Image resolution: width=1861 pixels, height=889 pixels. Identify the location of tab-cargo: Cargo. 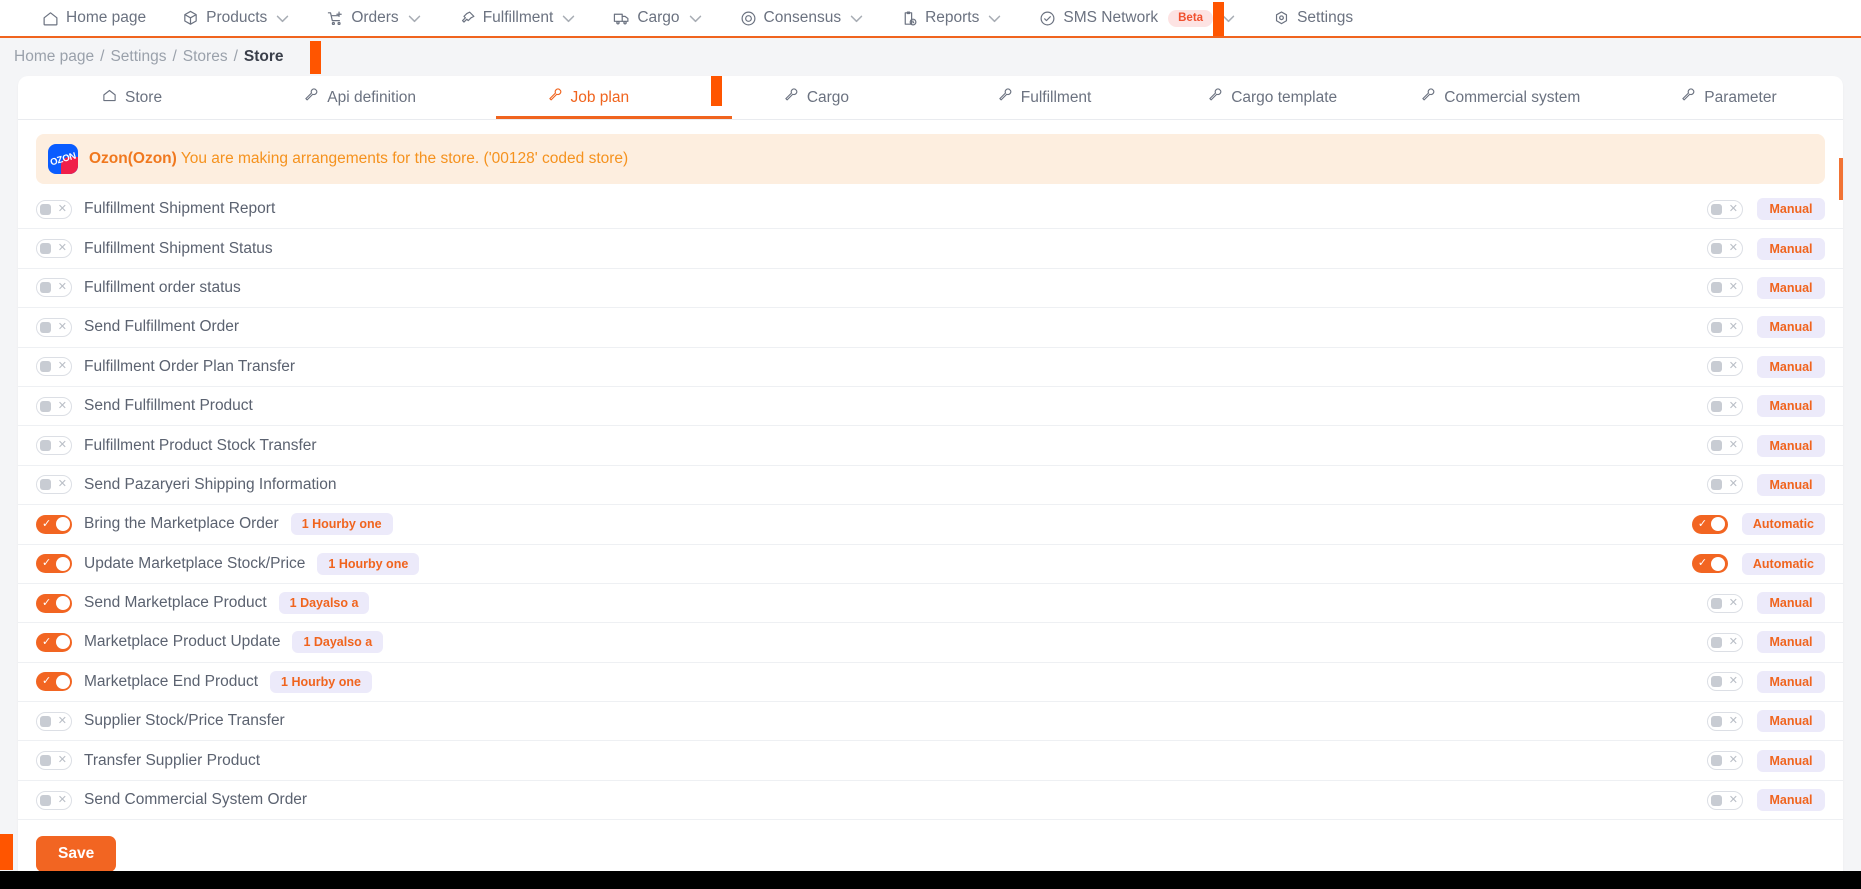
(816, 98).